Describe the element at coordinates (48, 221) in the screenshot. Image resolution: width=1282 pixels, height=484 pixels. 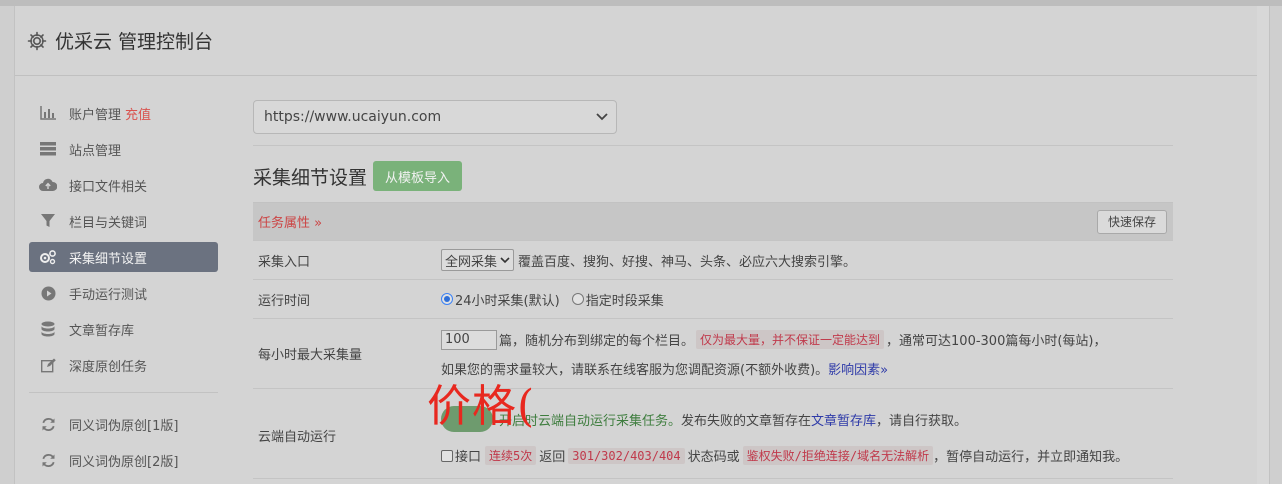
I see `filter-icon` at that location.